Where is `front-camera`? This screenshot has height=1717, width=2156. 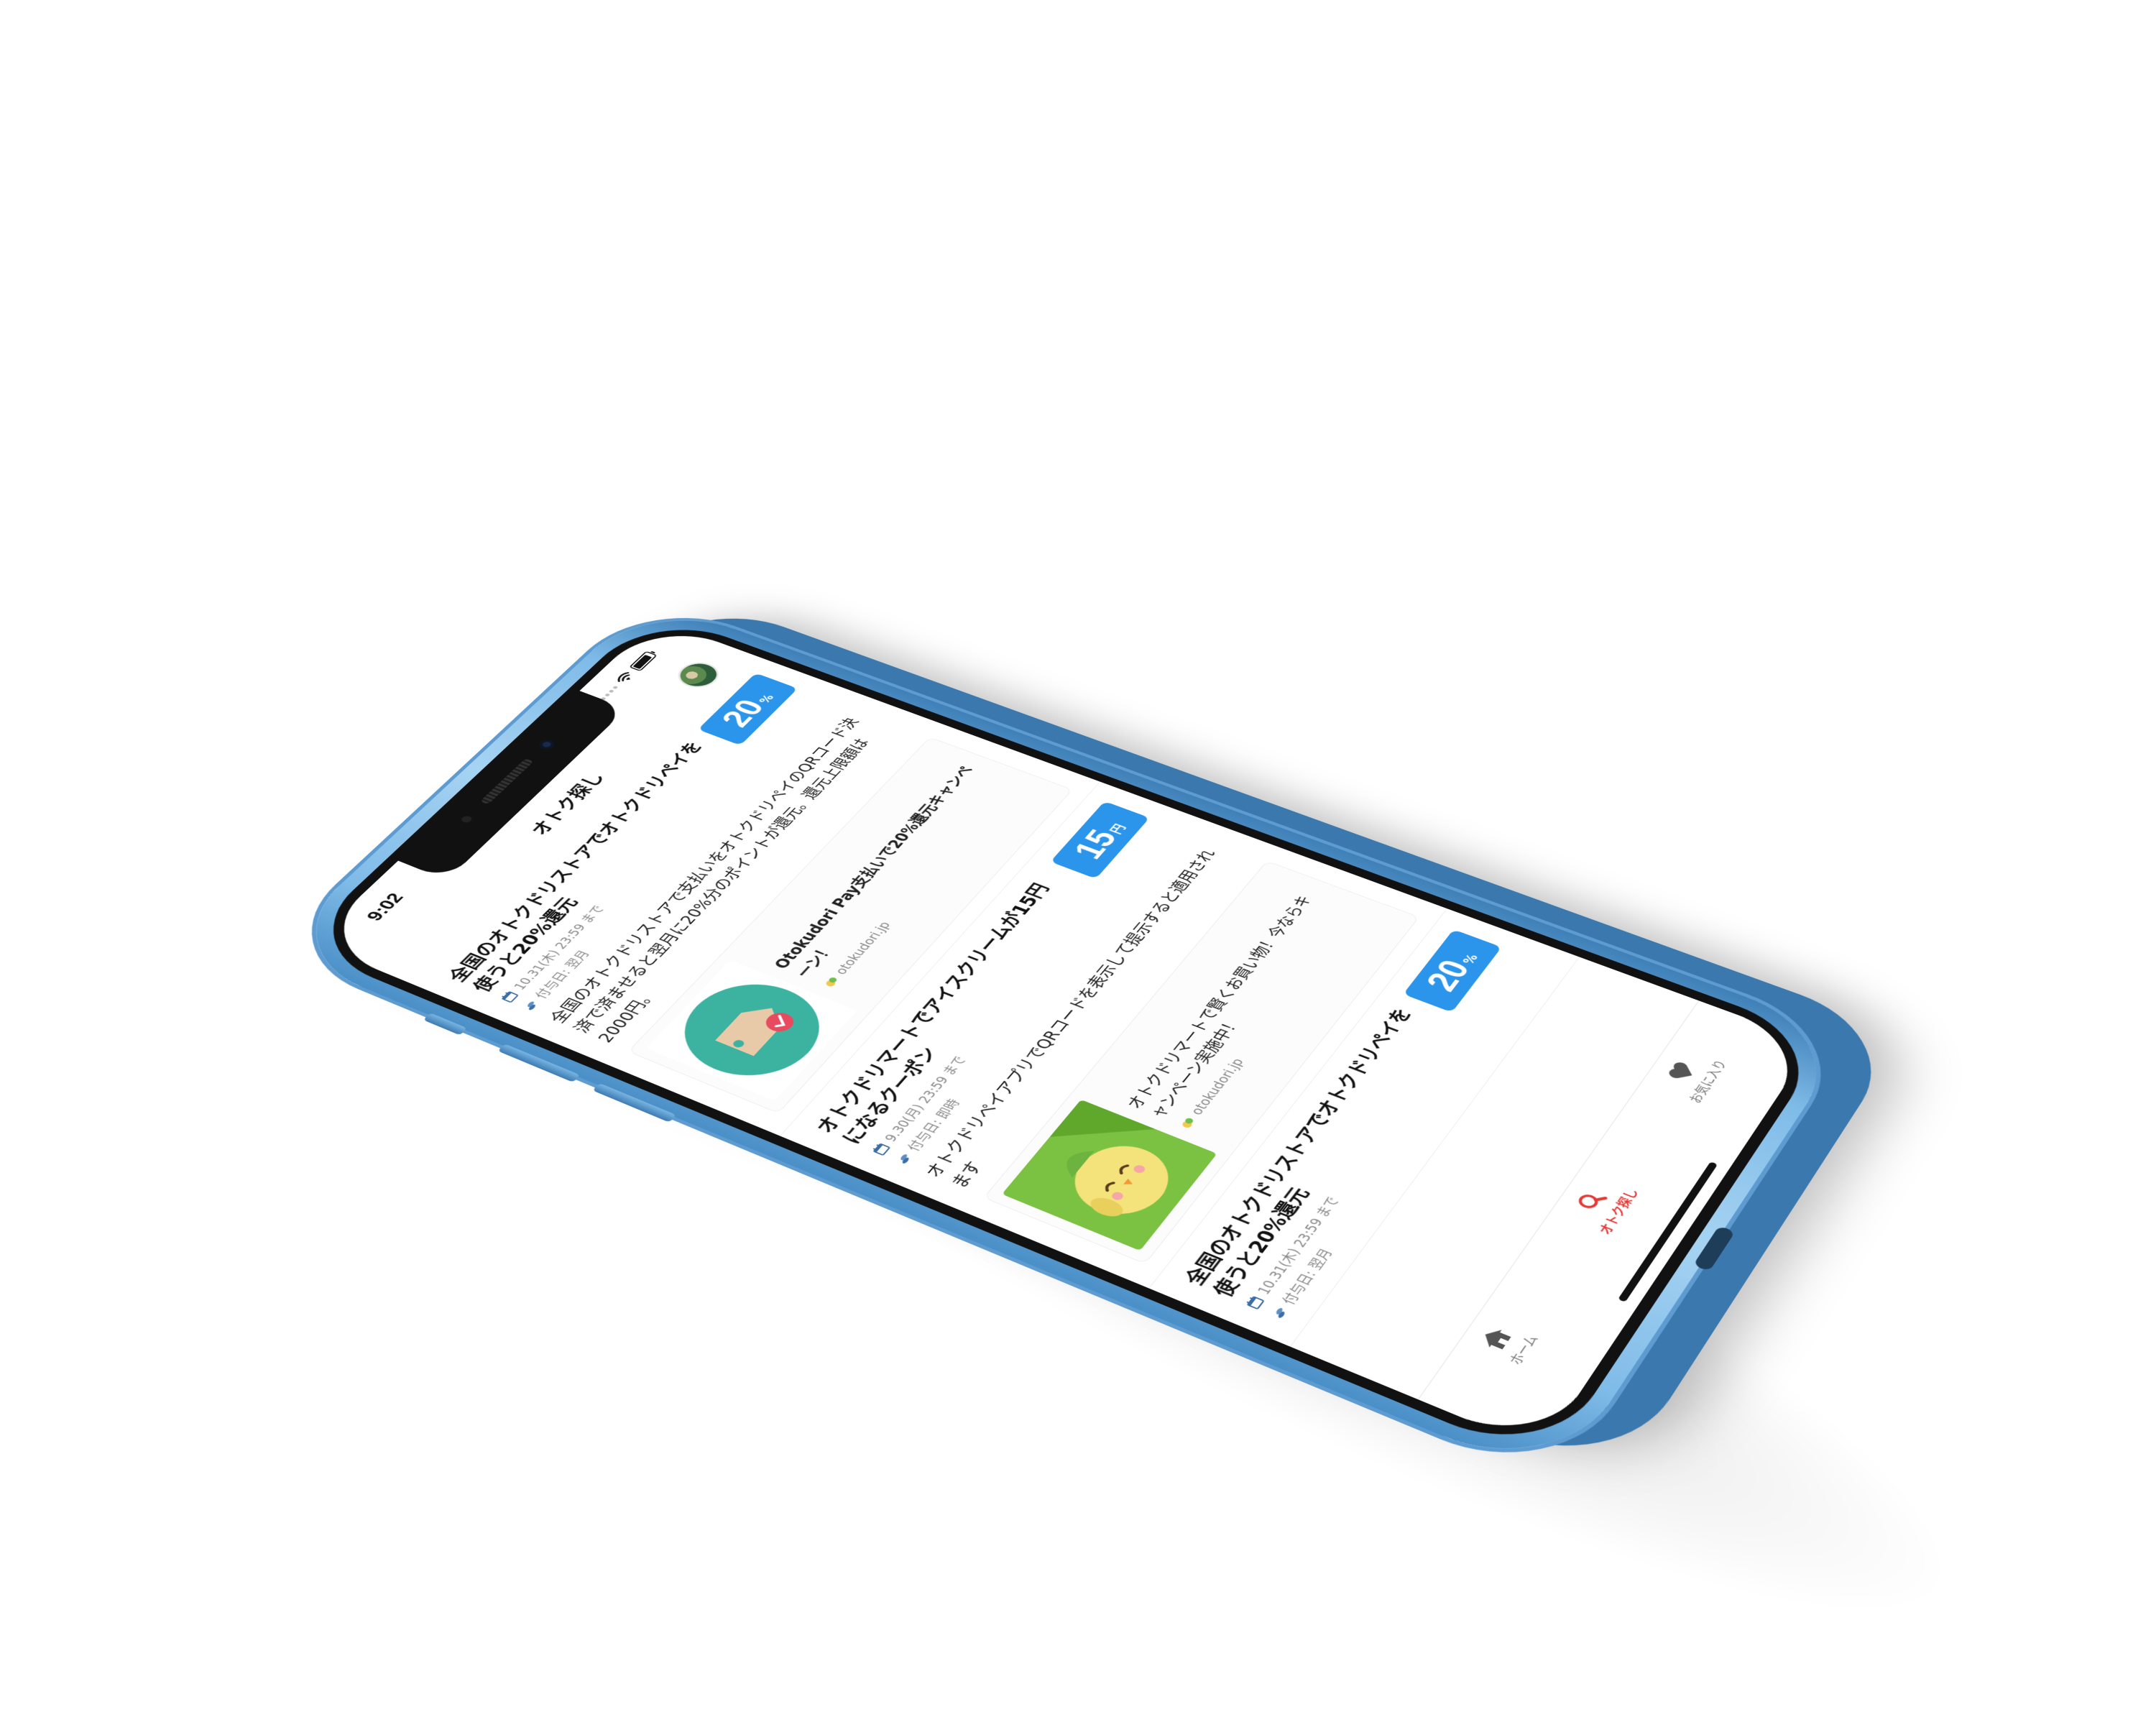
front-camera is located at coordinates (547, 744).